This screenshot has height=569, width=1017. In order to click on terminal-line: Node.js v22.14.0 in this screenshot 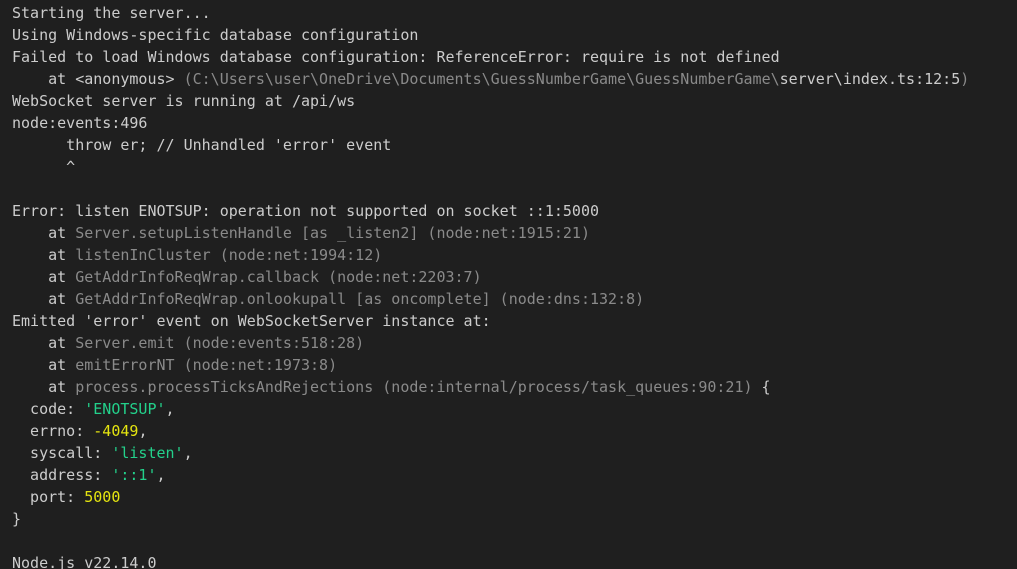, I will do `click(508, 560)`.